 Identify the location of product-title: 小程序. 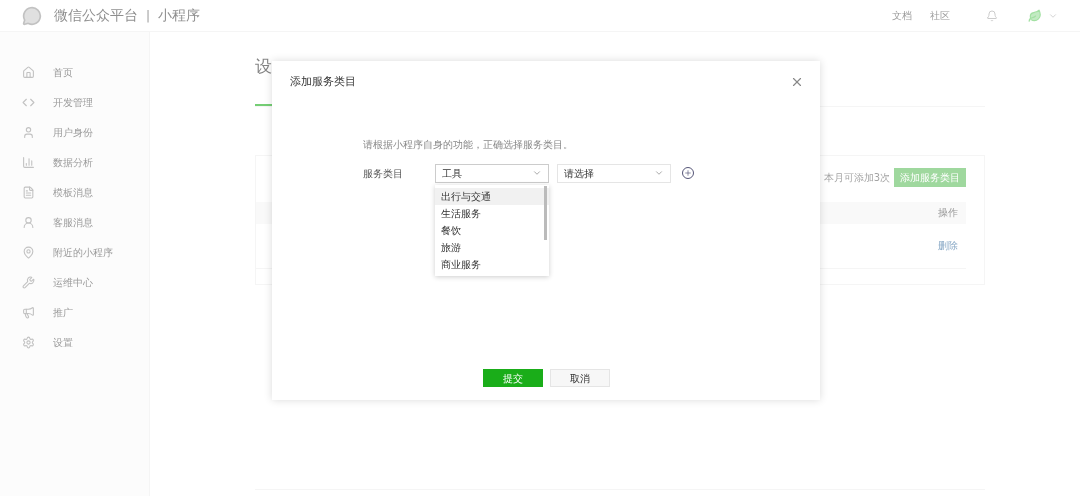
(179, 15).